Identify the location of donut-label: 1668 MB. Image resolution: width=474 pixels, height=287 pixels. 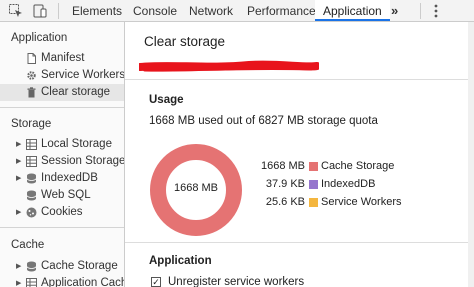
(196, 188).